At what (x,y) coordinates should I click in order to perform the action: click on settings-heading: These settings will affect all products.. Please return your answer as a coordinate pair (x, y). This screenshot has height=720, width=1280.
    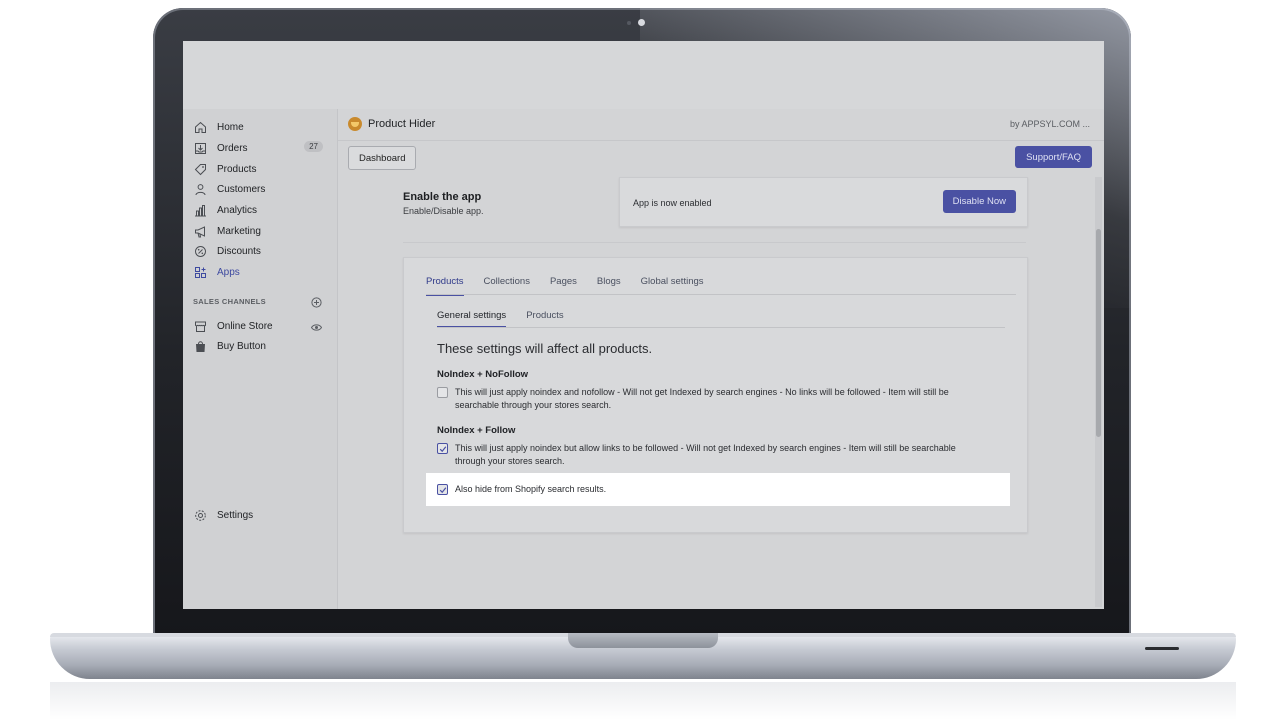
    Looking at the image, I should click on (545, 348).